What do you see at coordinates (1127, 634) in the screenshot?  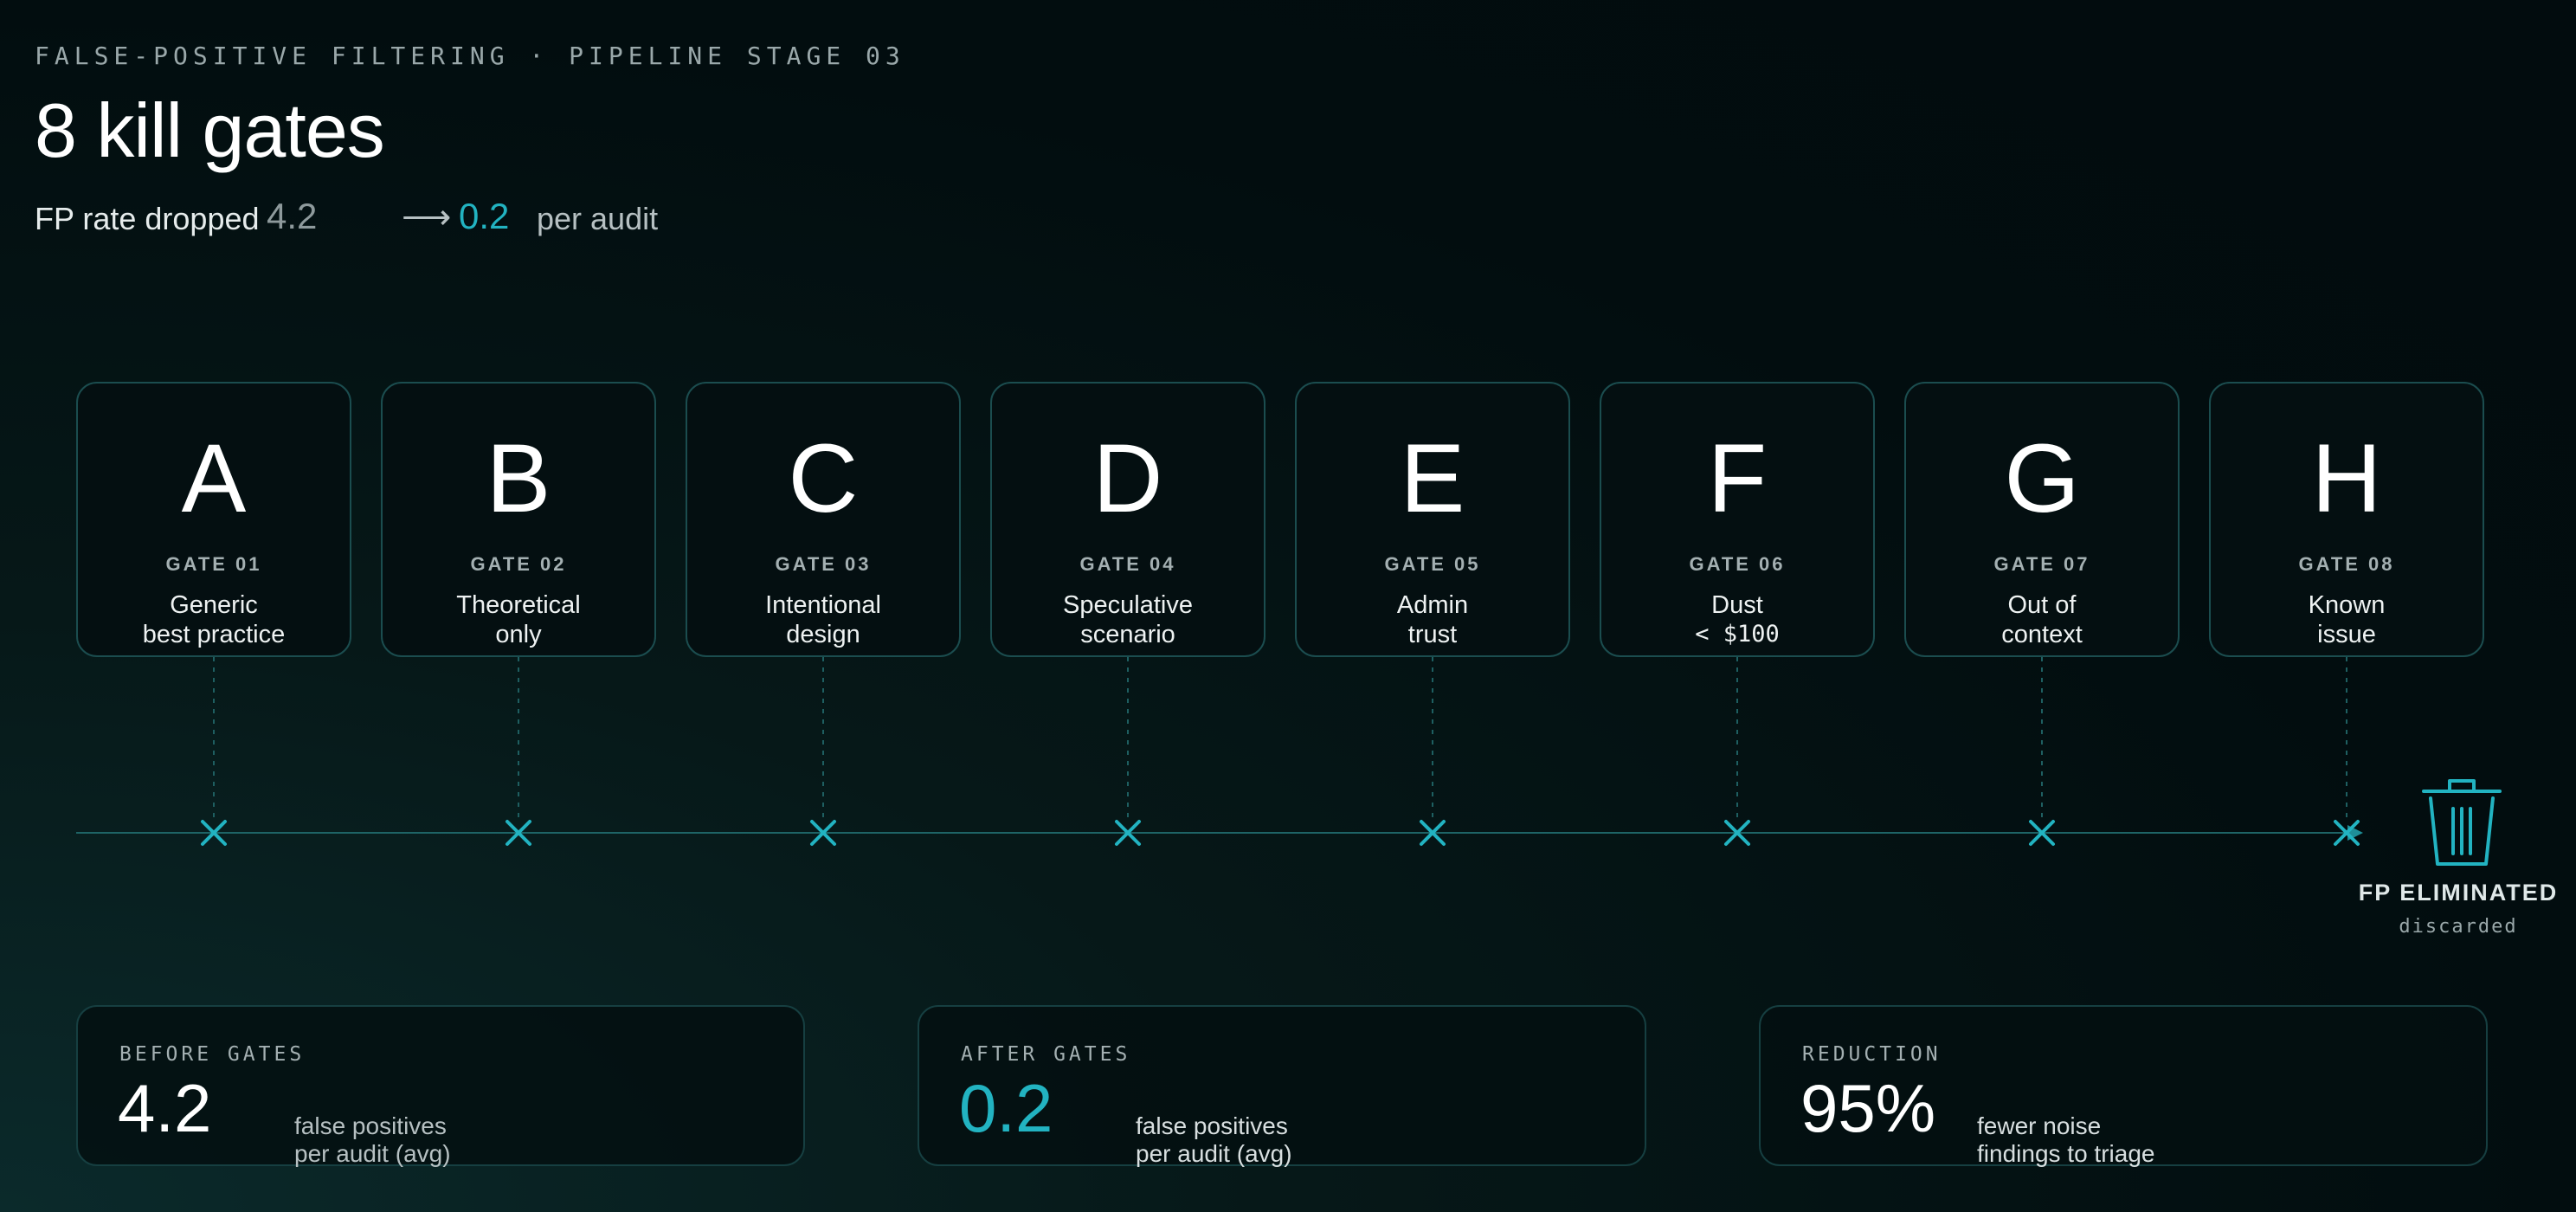 I see `gate-desc-line2: scenario` at bounding box center [1127, 634].